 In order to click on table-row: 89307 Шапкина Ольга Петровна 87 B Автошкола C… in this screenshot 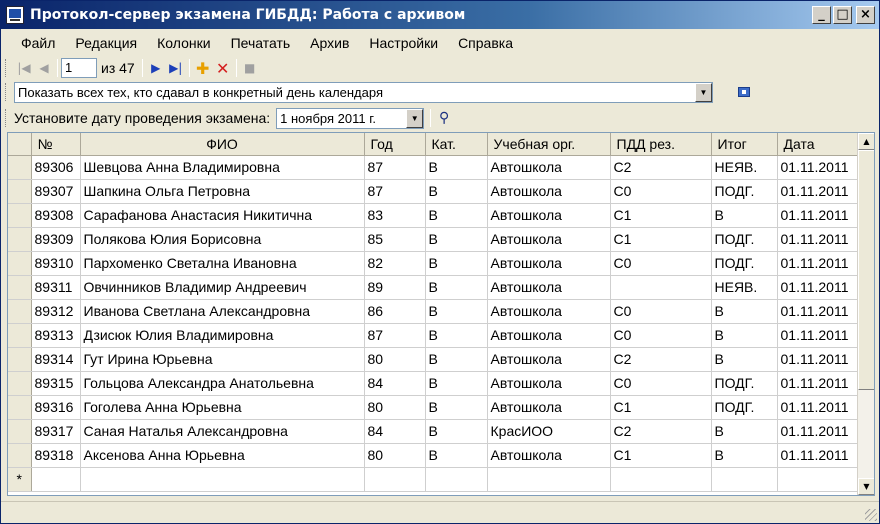, I will do `click(433, 191)`.